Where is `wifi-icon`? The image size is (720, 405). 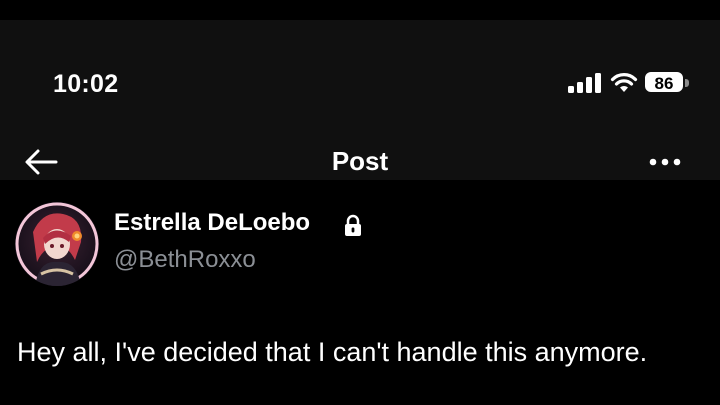 wifi-icon is located at coordinates (624, 82).